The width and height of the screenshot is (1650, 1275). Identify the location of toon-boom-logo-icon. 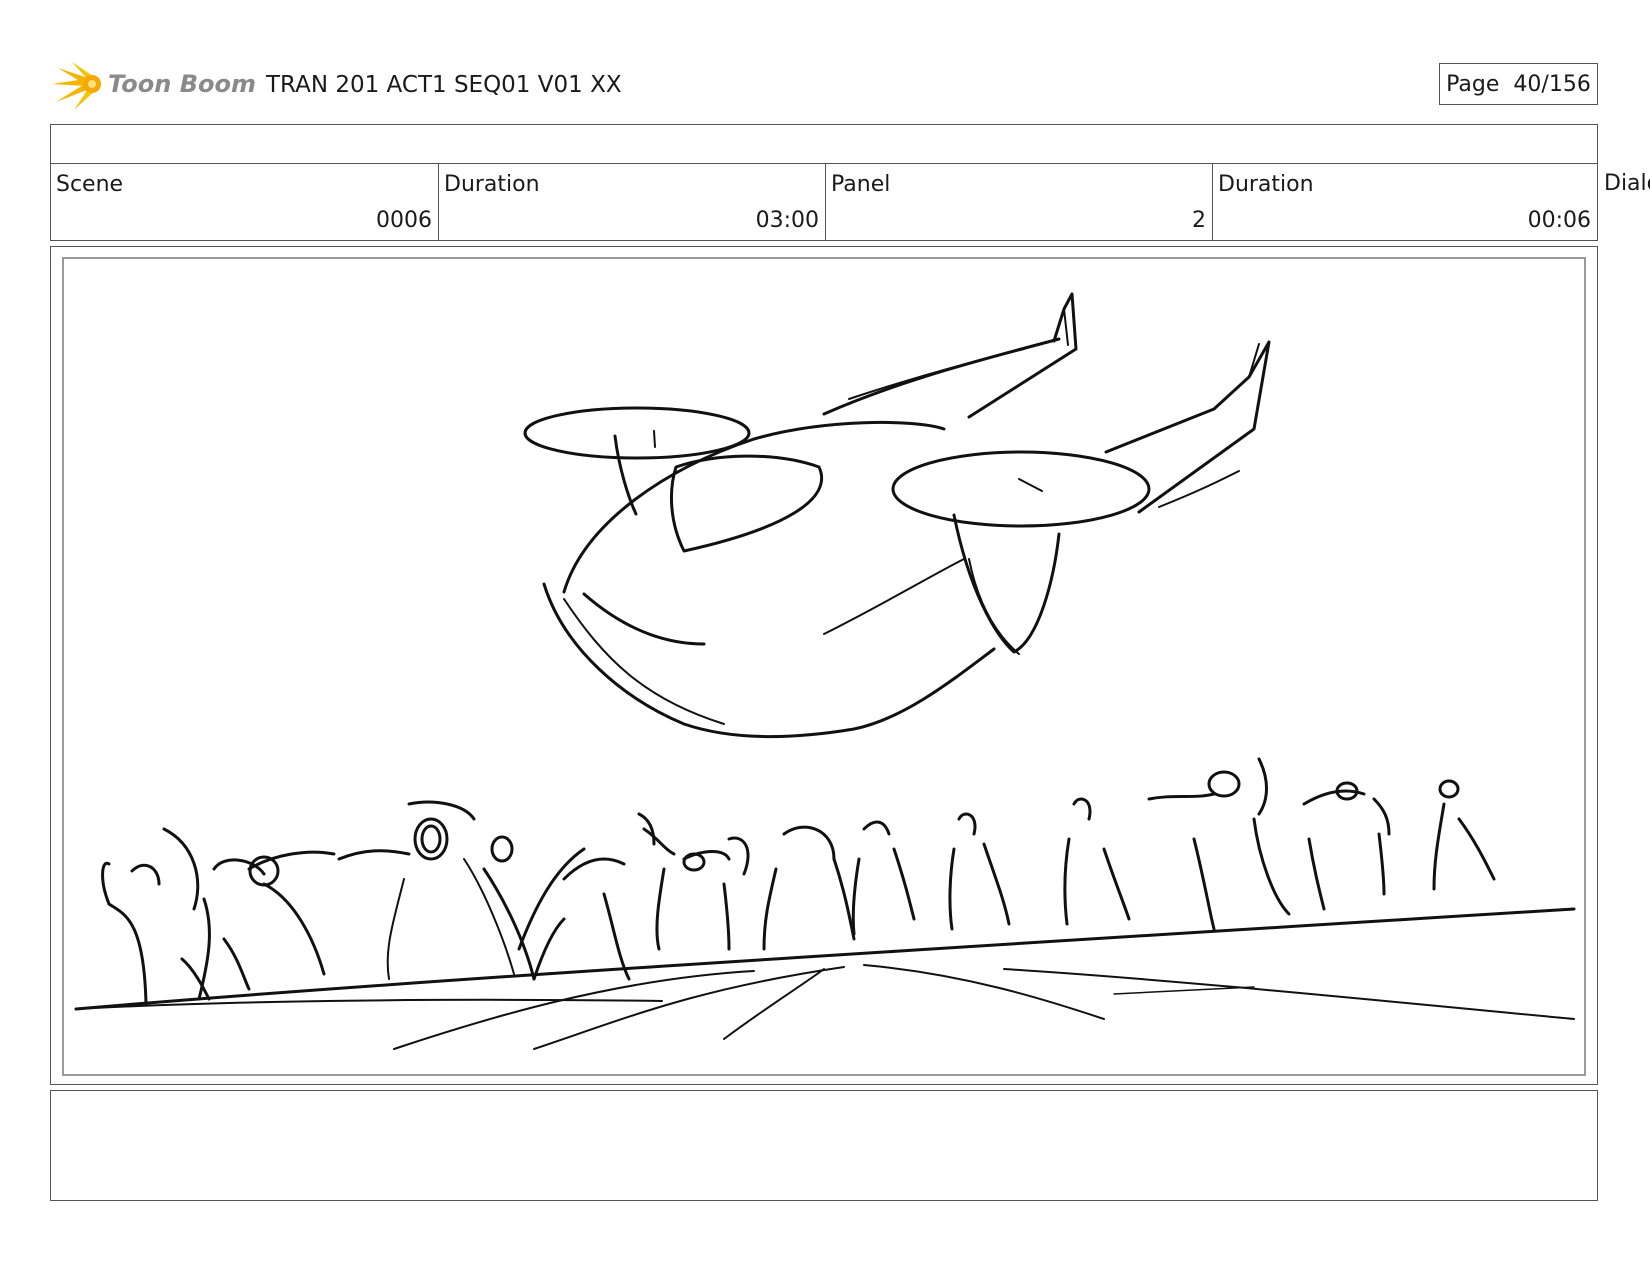
(76, 86).